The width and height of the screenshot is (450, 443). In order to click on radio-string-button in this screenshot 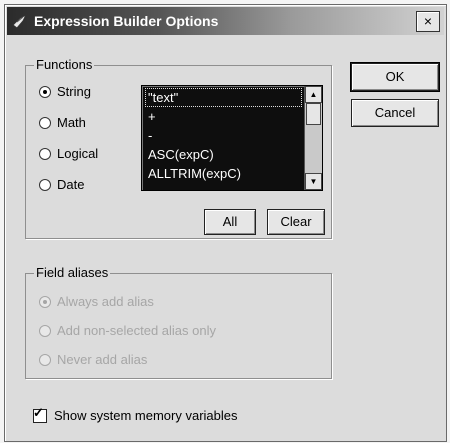, I will do `click(45, 91)`.